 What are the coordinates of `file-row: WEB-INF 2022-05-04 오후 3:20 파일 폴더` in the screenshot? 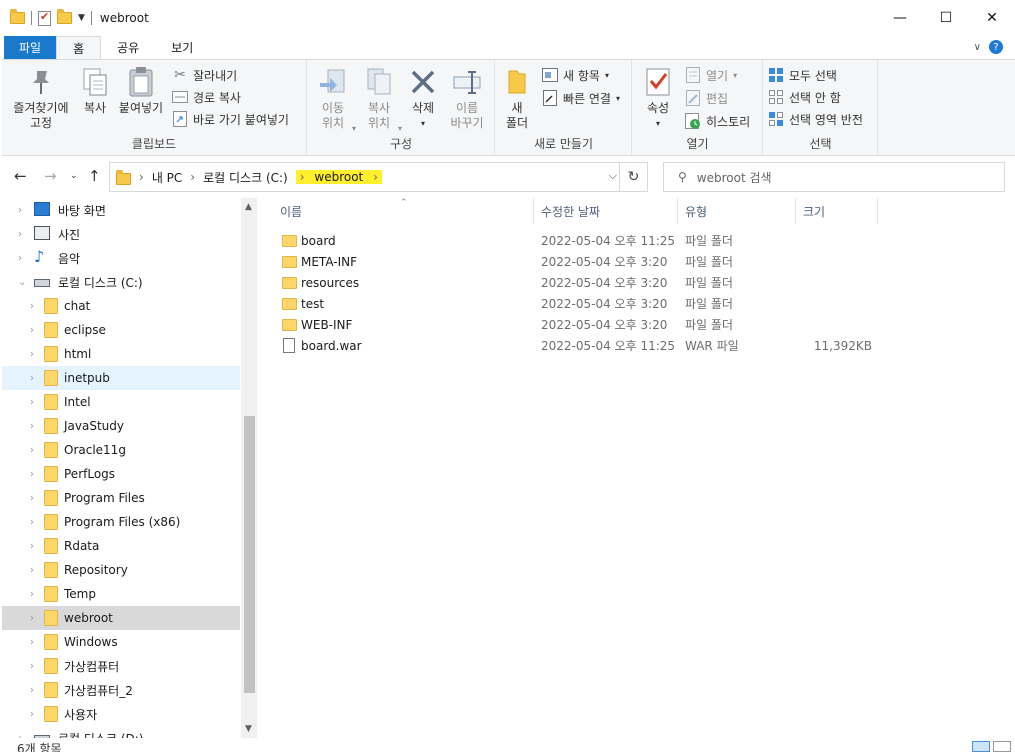 It's located at (570, 324).